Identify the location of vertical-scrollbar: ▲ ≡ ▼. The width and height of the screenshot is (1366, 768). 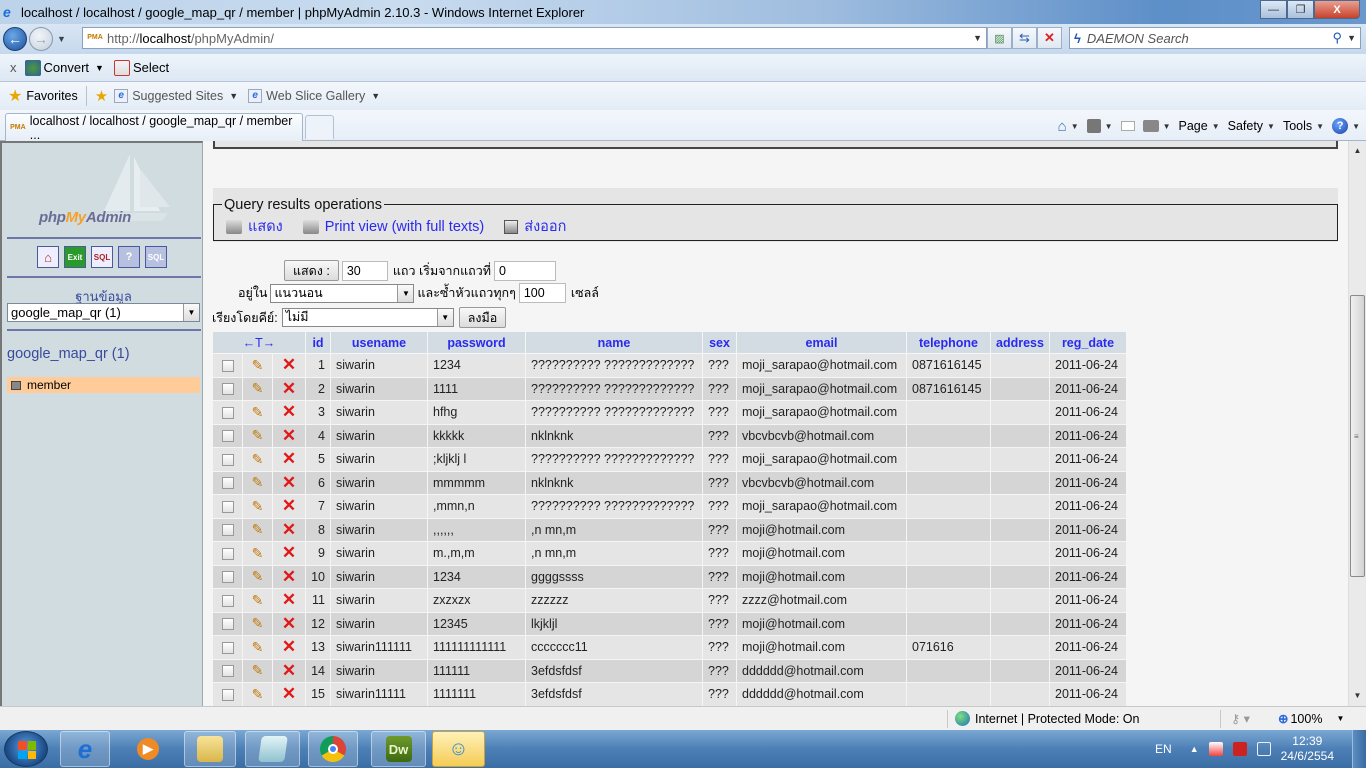
(1357, 423).